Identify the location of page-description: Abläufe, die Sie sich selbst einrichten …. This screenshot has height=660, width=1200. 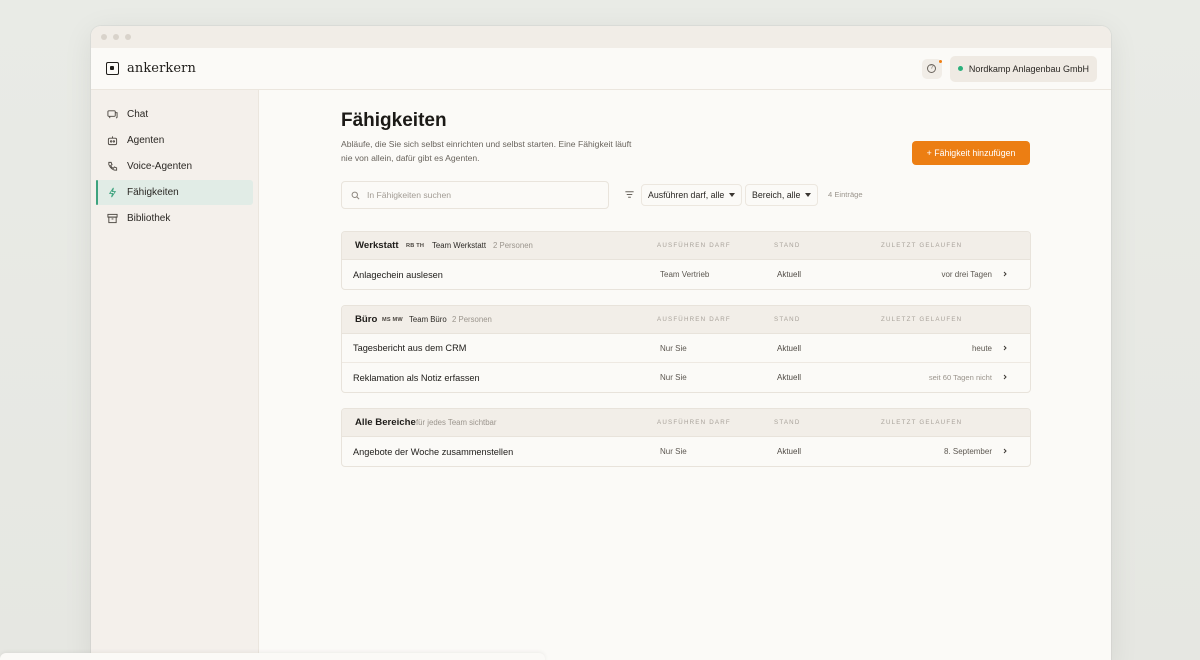
(486, 151).